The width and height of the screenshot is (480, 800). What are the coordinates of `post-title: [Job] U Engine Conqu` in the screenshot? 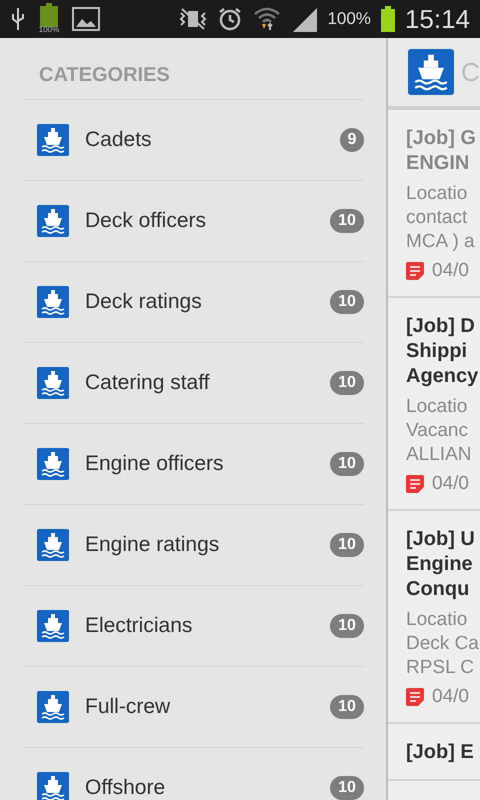 It's located at (441, 564).